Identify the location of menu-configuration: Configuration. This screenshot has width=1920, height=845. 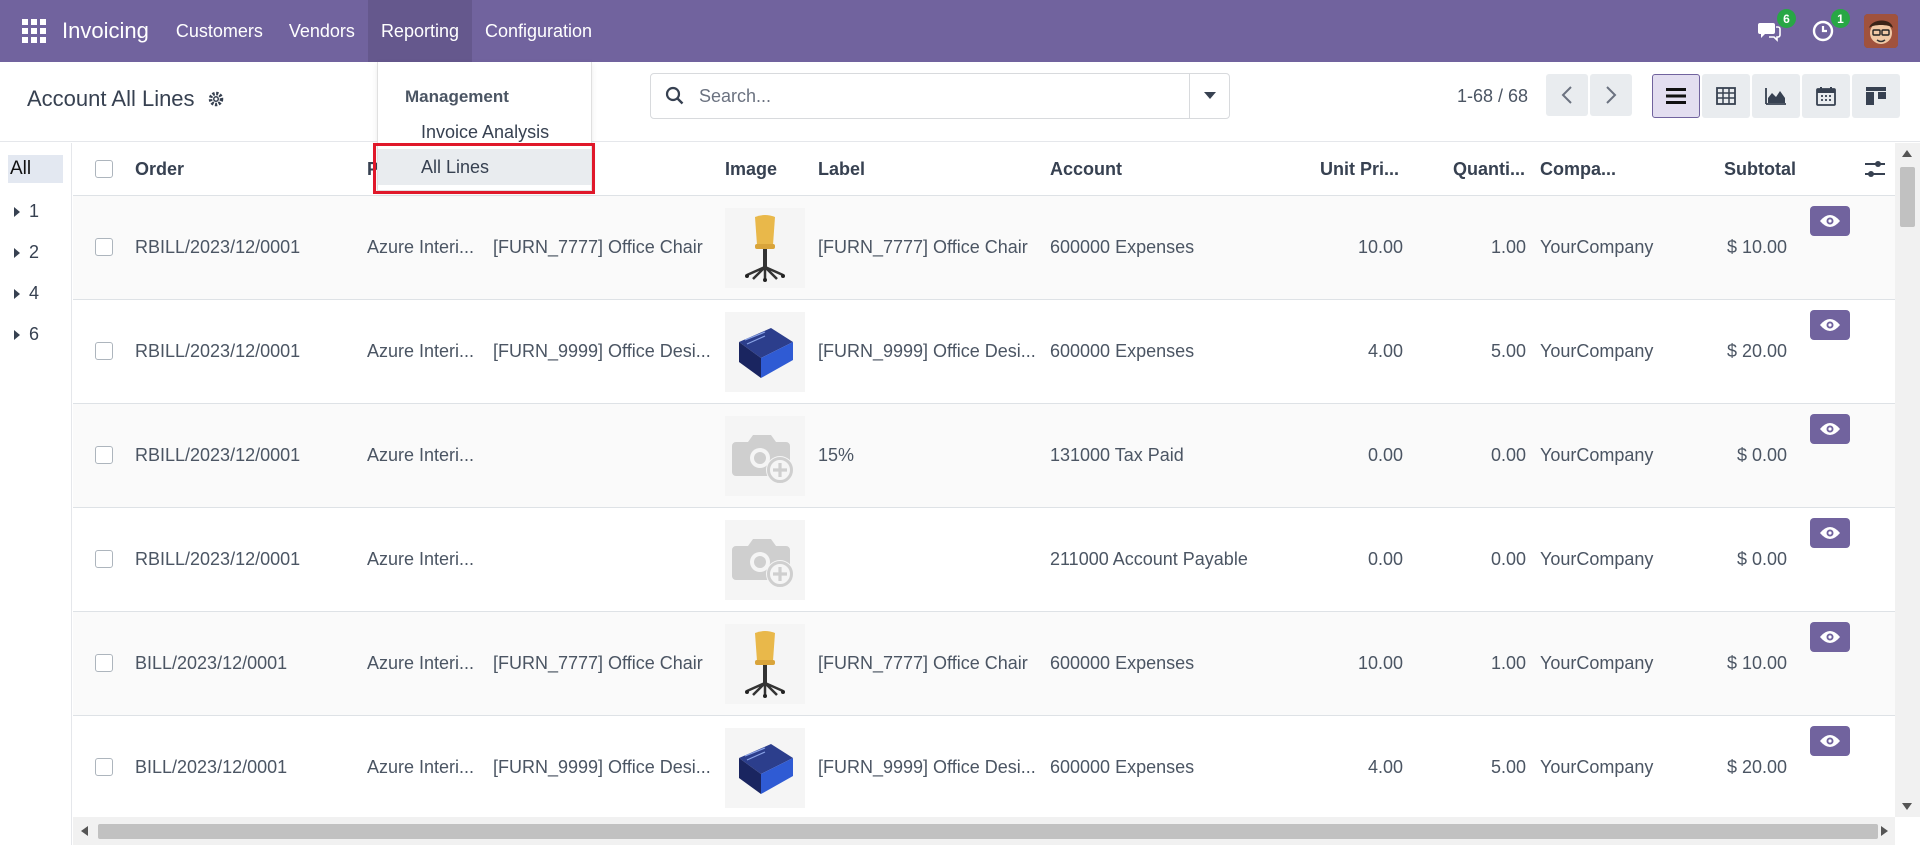
(538, 31).